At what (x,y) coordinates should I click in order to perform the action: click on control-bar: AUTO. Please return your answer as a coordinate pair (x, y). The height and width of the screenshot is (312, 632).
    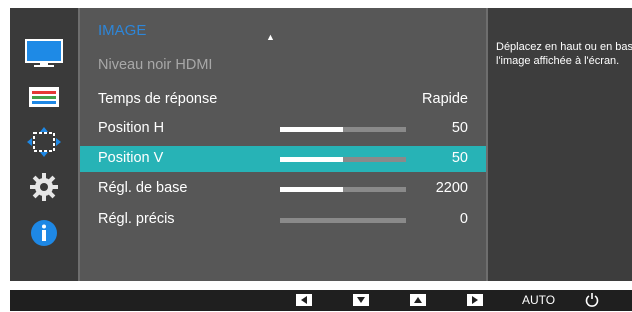
    Looking at the image, I should click on (321, 300).